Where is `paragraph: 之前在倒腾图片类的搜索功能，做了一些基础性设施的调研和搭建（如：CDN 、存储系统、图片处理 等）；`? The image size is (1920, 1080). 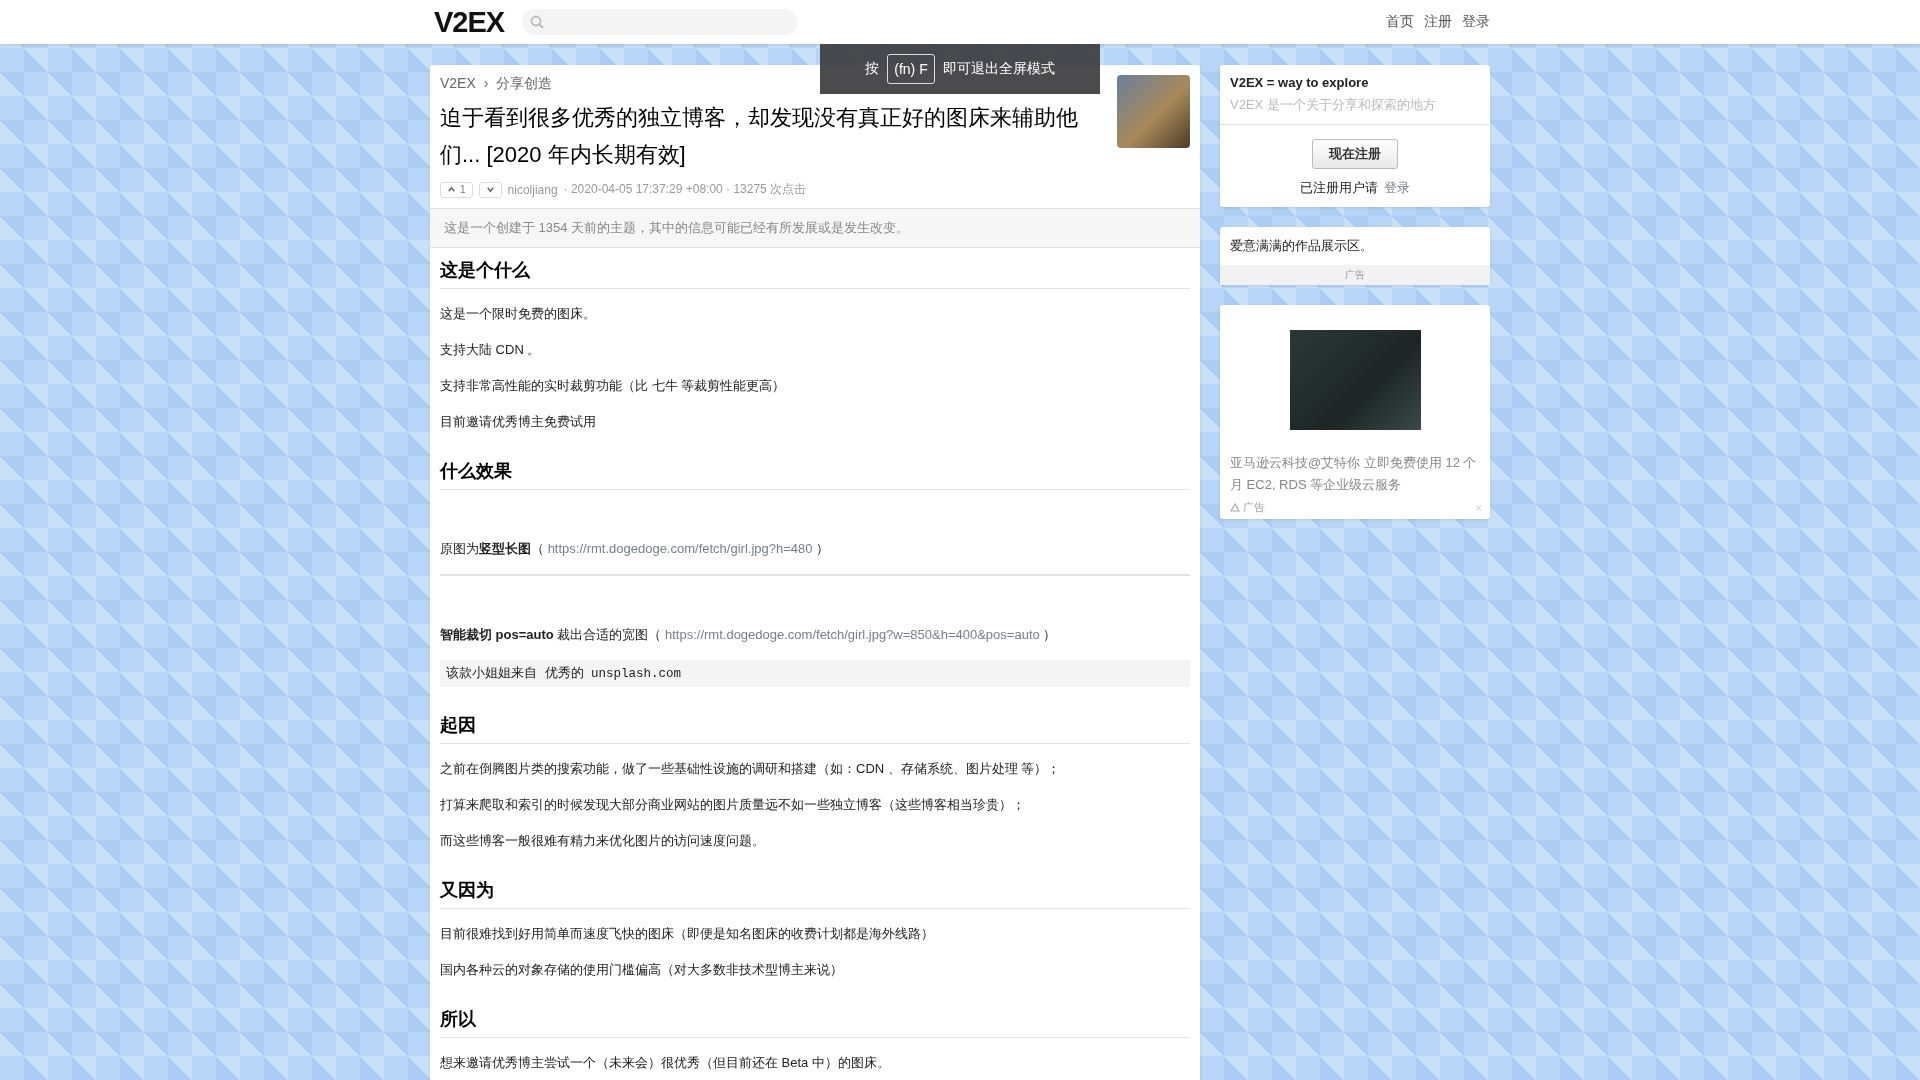
paragraph: 之前在倒腾图片类的搜索功能，做了一些基础性设施的调研和搭建（如：CDN 、存储系统、图片处理 等）； is located at coordinates (751, 769).